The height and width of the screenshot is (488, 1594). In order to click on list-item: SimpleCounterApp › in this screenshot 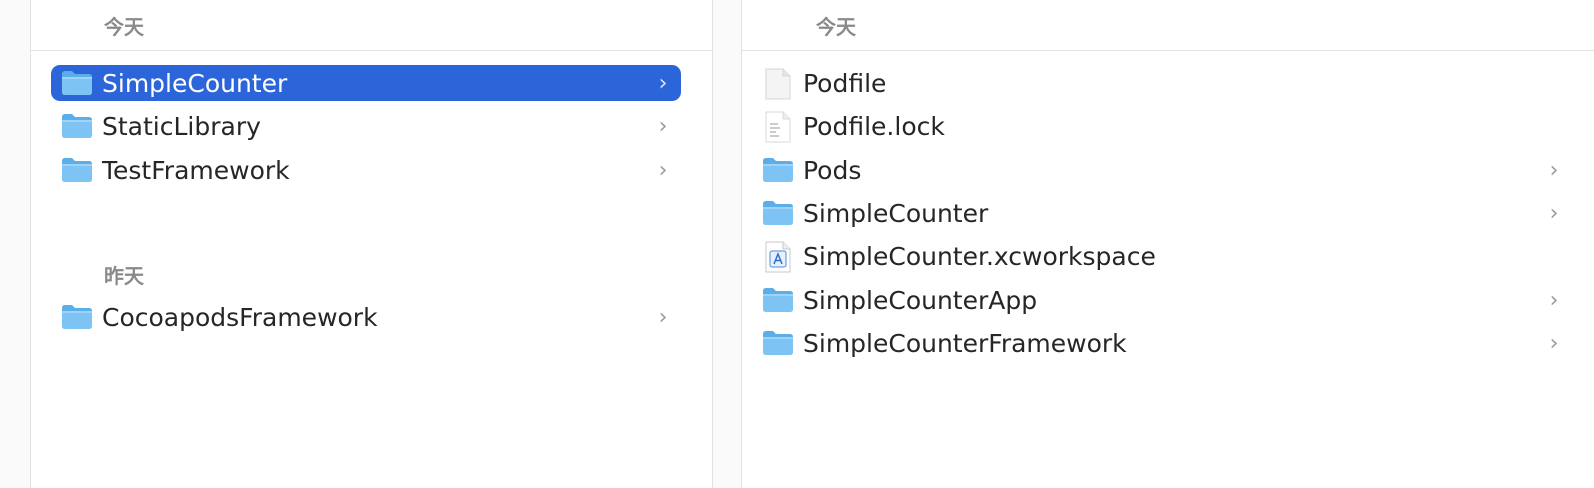, I will do `click(1162, 300)`.